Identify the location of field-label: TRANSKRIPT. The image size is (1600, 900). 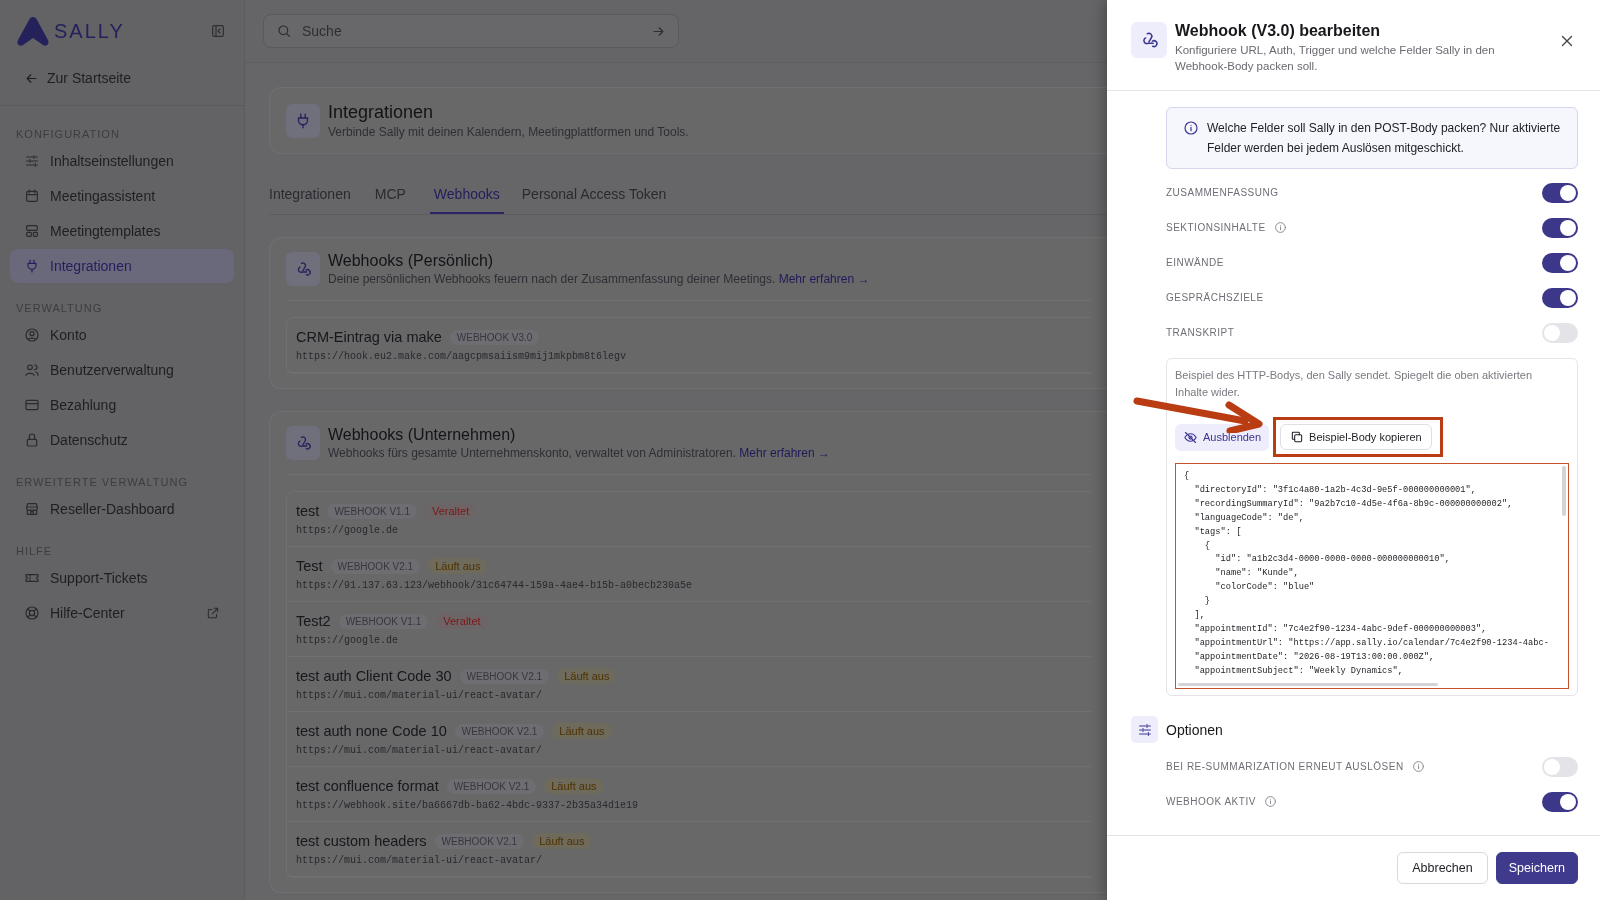
(1200, 333).